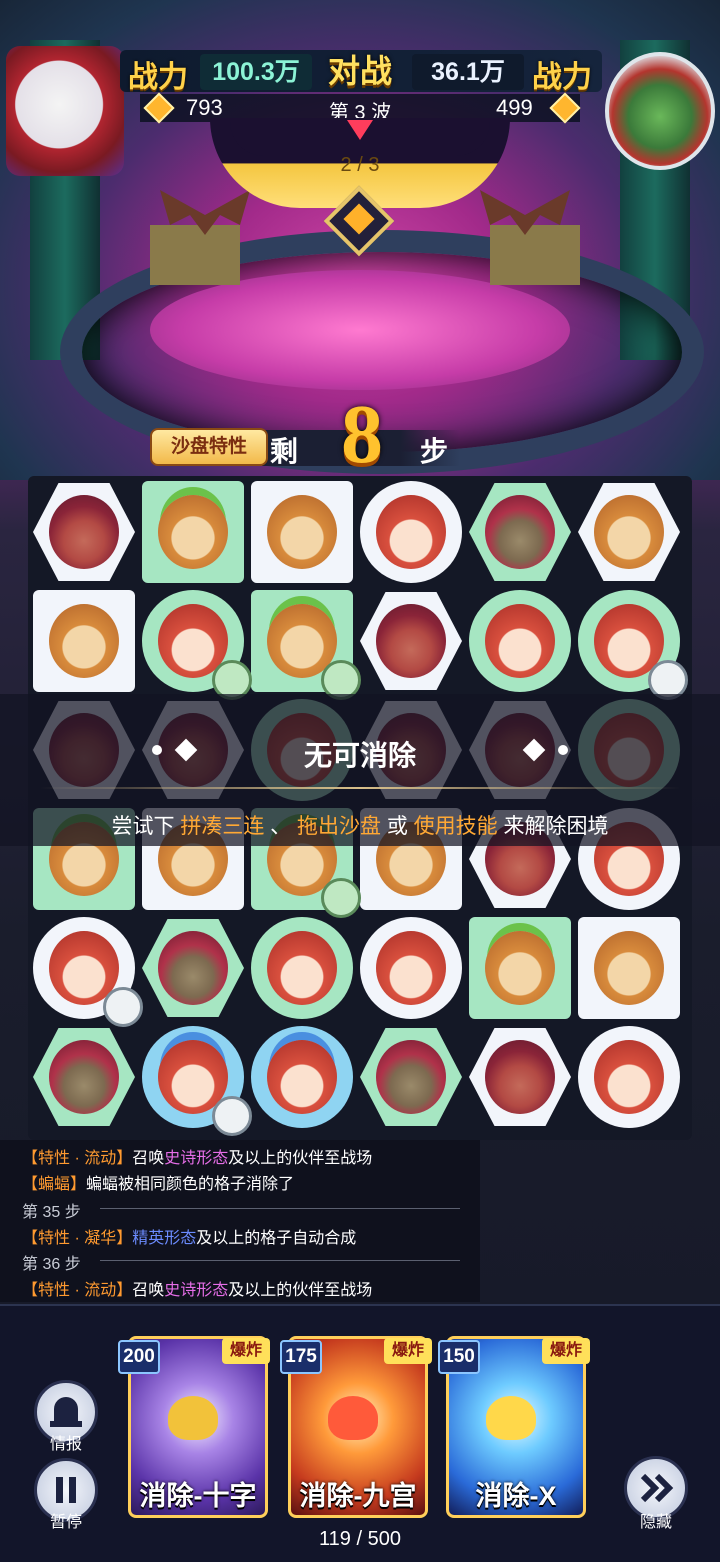 Image resolution: width=720 pixels, height=1562 pixels. I want to click on girl-b-portrait, so click(302, 1077).